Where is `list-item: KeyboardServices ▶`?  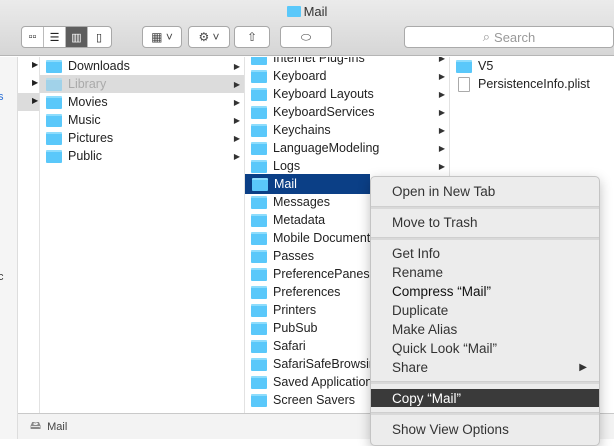 list-item: KeyboardServices ▶ is located at coordinates (347, 112).